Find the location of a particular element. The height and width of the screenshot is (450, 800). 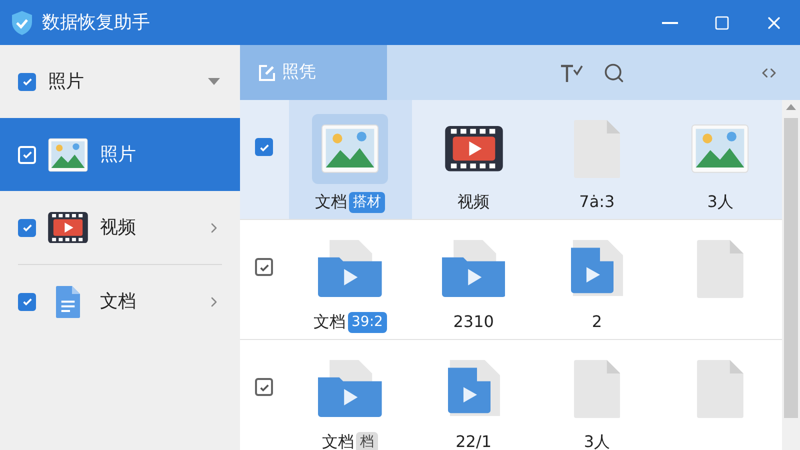

sidebar-item: 照片 is located at coordinates (120, 154).